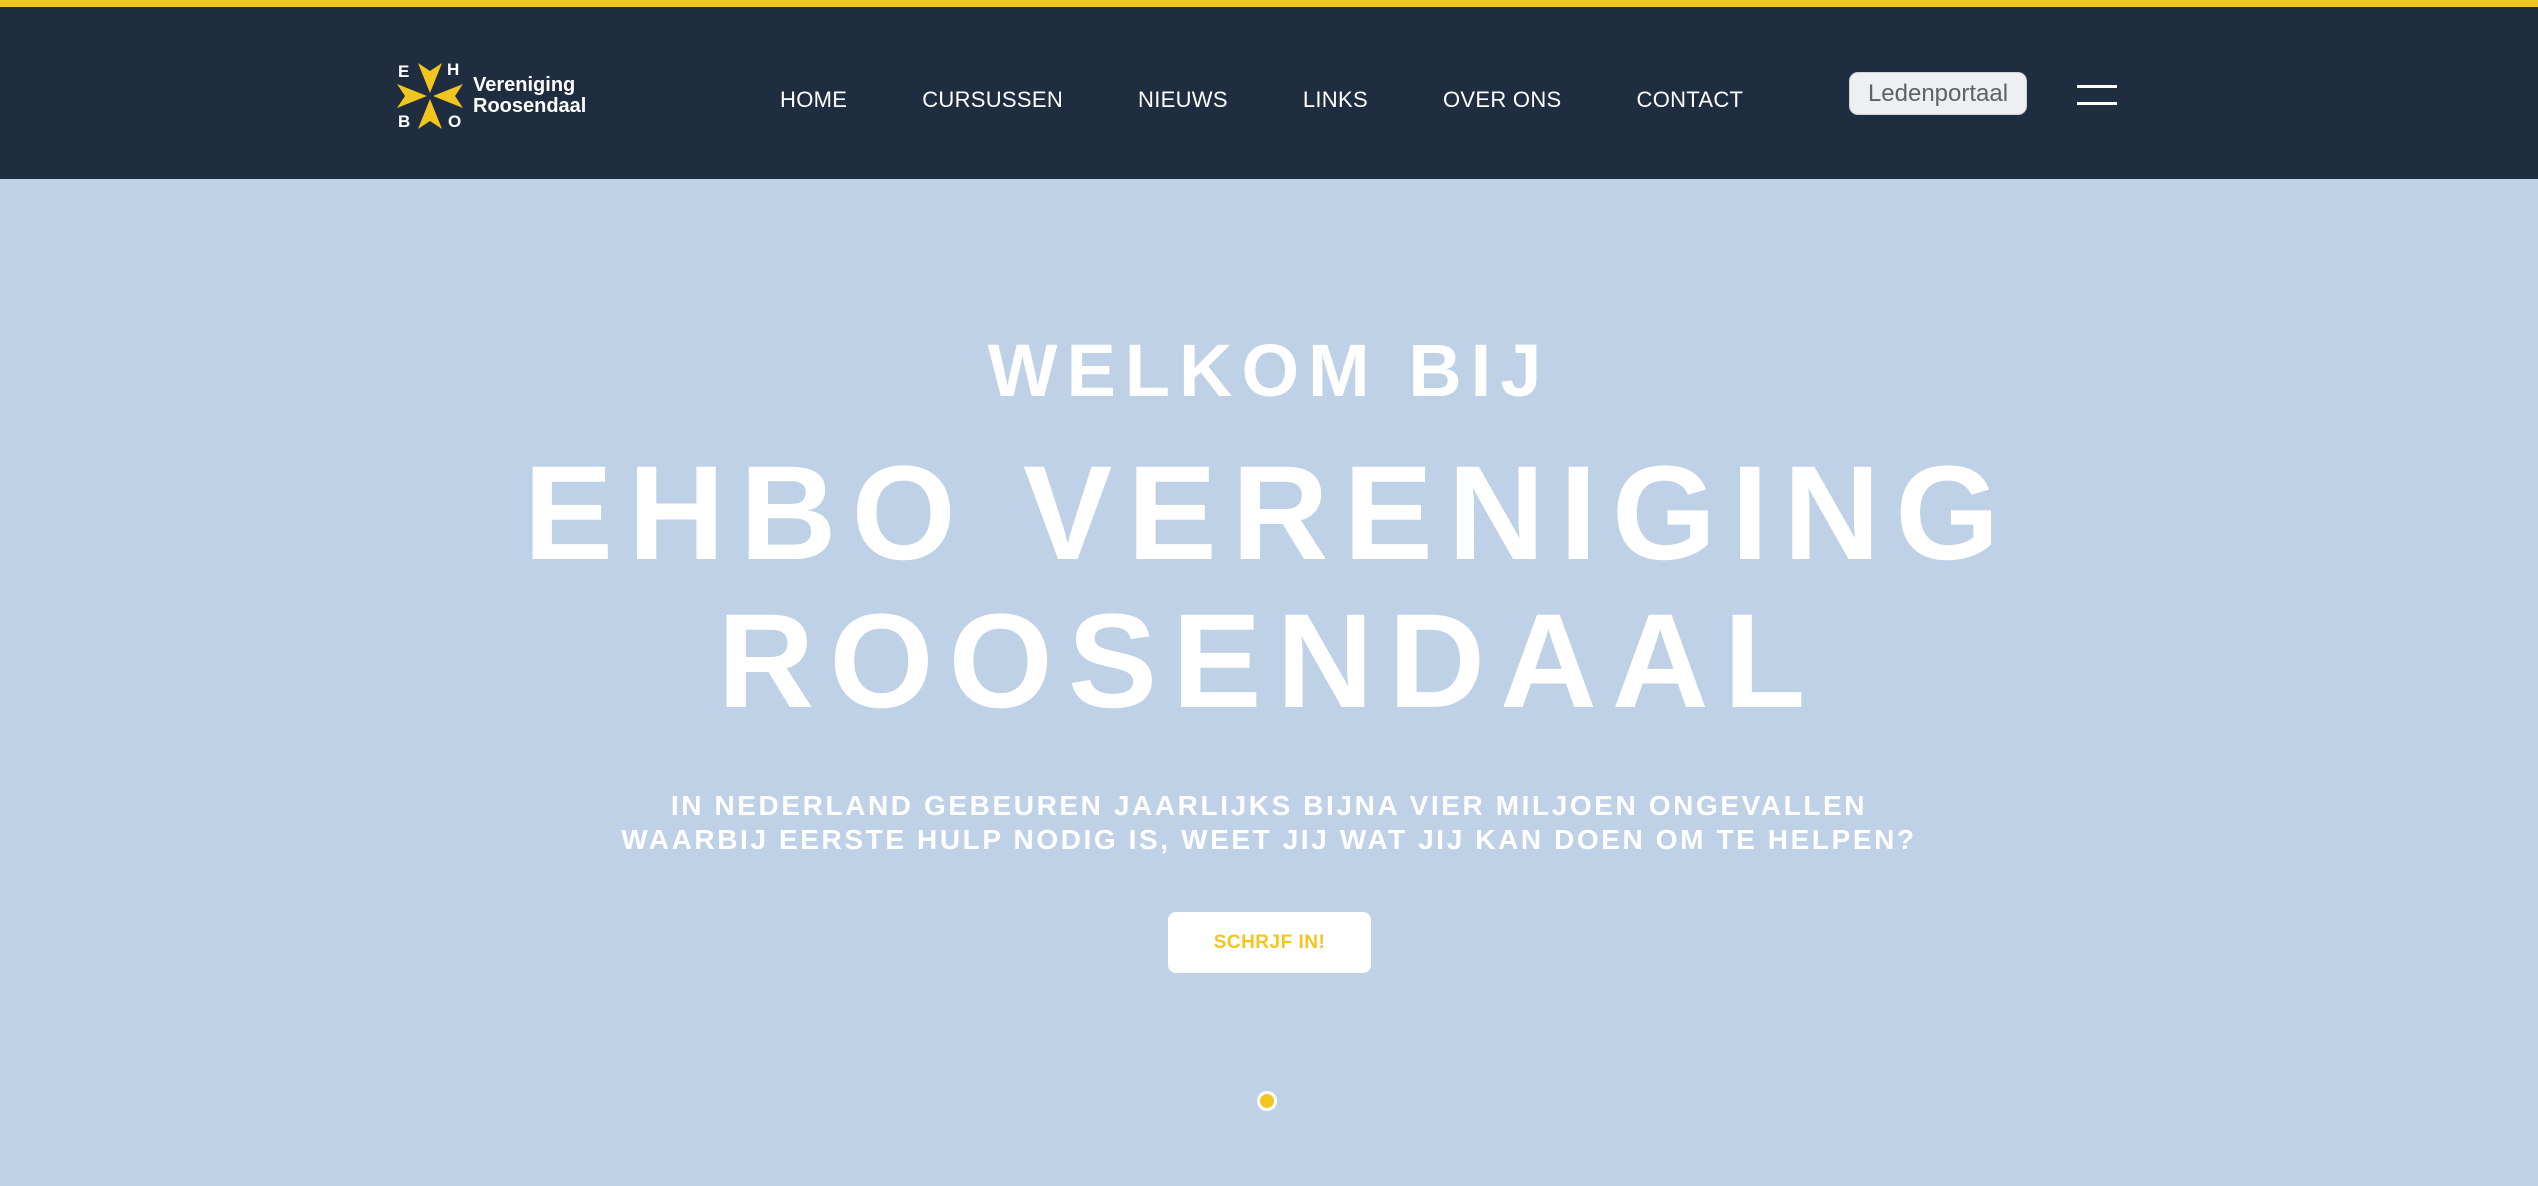 Image resolution: width=2538 pixels, height=1186 pixels. What do you see at coordinates (2097, 94) in the screenshot?
I see `hamburger-menu-icon` at bounding box center [2097, 94].